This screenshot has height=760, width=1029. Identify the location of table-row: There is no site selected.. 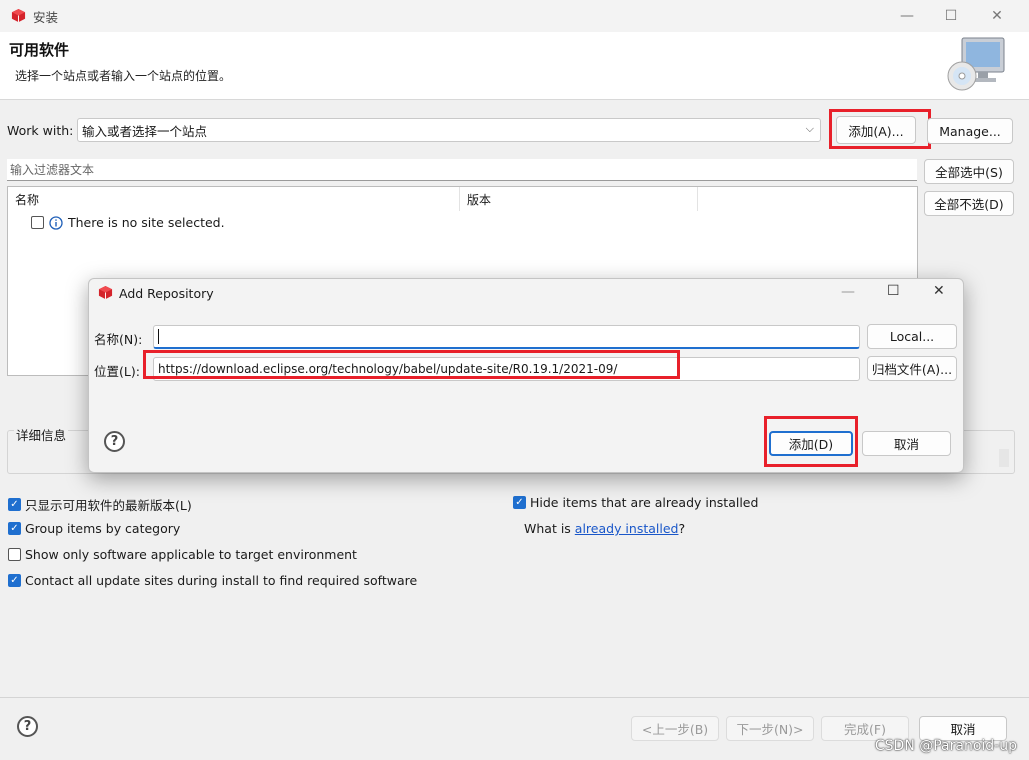
(128, 222).